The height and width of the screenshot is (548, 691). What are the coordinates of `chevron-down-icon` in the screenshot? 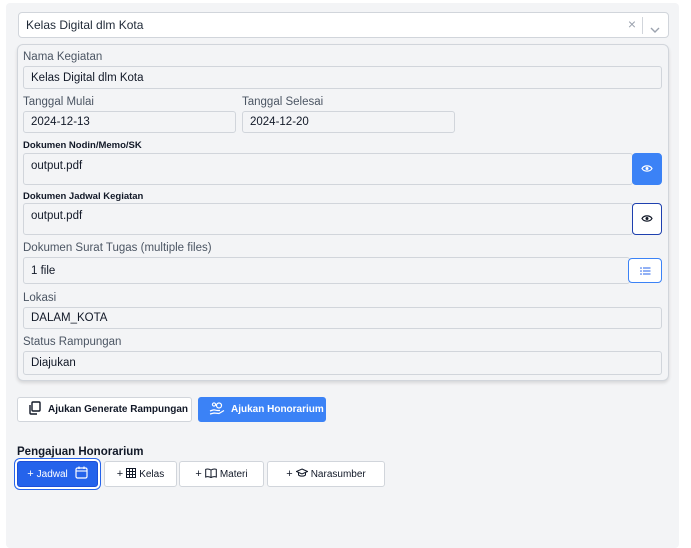 It's located at (655, 30).